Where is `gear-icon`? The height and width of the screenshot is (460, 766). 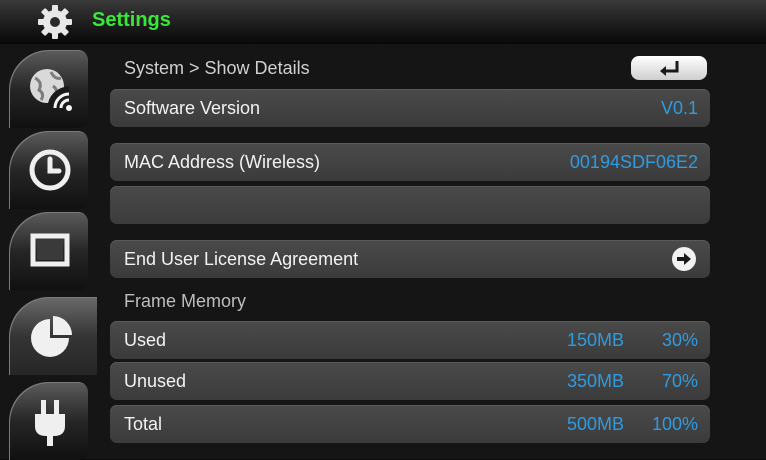
gear-icon is located at coordinates (55, 22).